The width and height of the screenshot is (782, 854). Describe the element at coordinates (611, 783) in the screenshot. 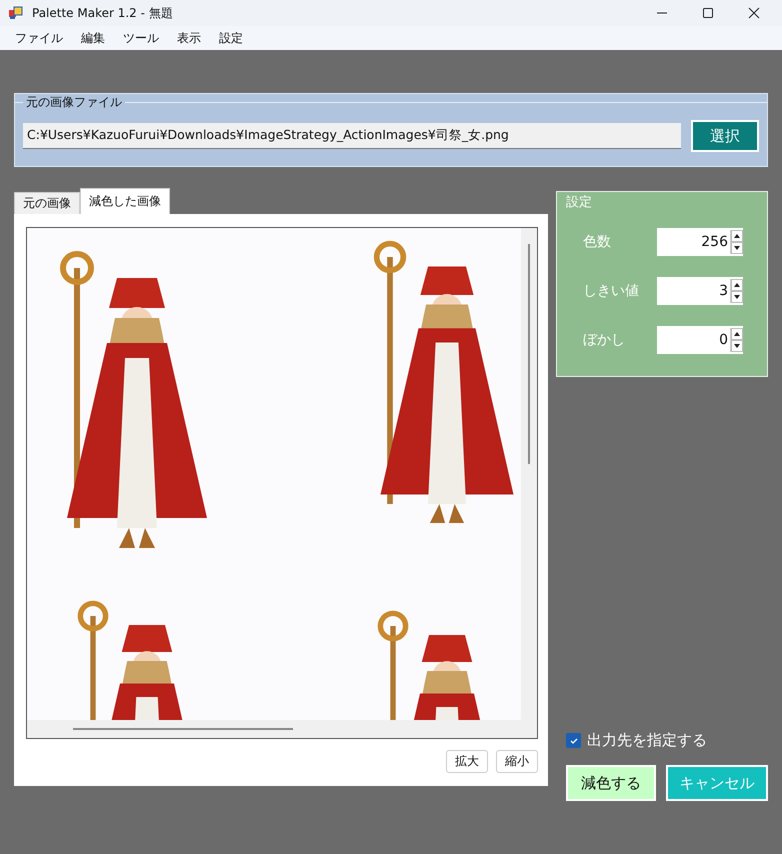

I see `reduce-colors-button: 減色する` at that location.